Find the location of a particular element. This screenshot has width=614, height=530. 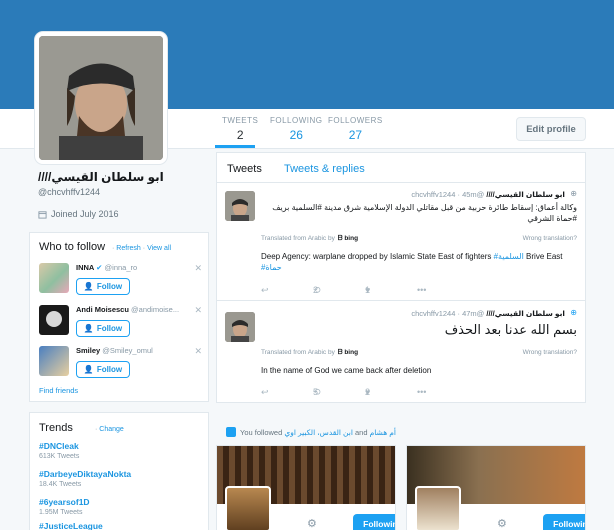

user-name: Andi Moisescu is located at coordinates (102, 309).